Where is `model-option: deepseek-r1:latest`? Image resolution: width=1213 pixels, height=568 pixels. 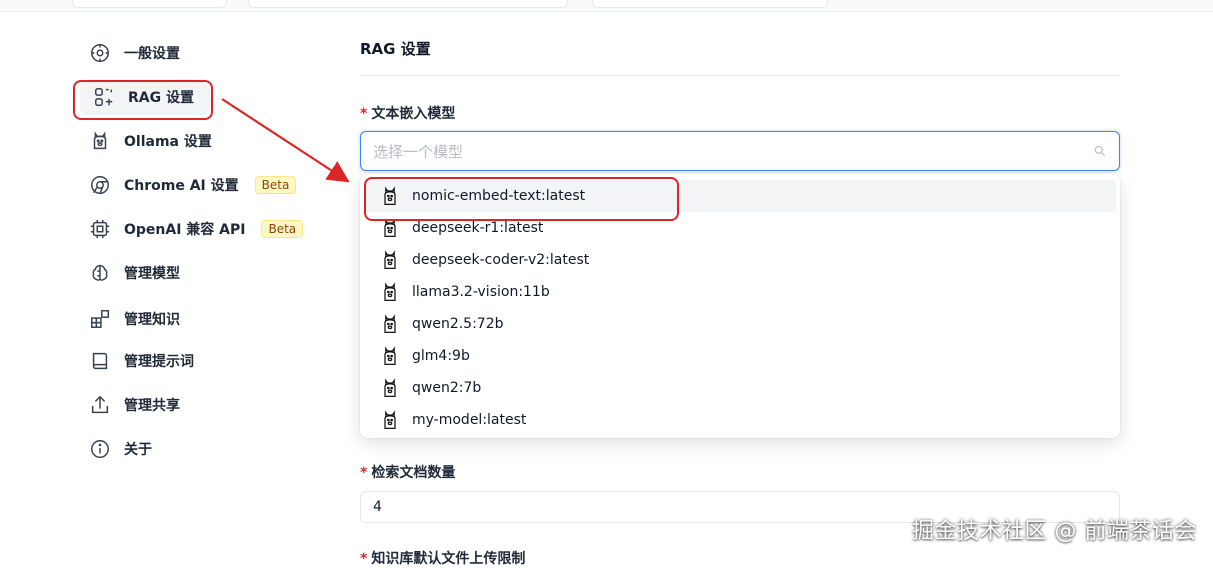
model-option: deepseek-r1:latest is located at coordinates (740, 228).